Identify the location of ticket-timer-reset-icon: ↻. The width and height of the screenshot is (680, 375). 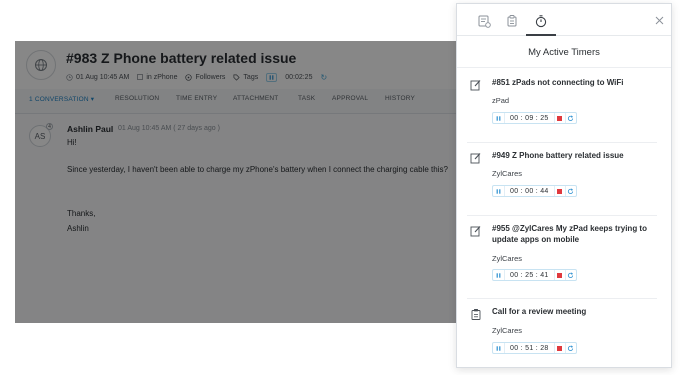
(323, 77).